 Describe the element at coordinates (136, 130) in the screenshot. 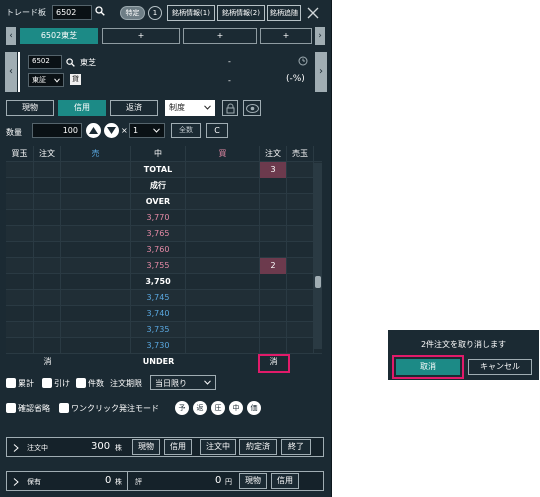

I see `unit-value: 1` at that location.